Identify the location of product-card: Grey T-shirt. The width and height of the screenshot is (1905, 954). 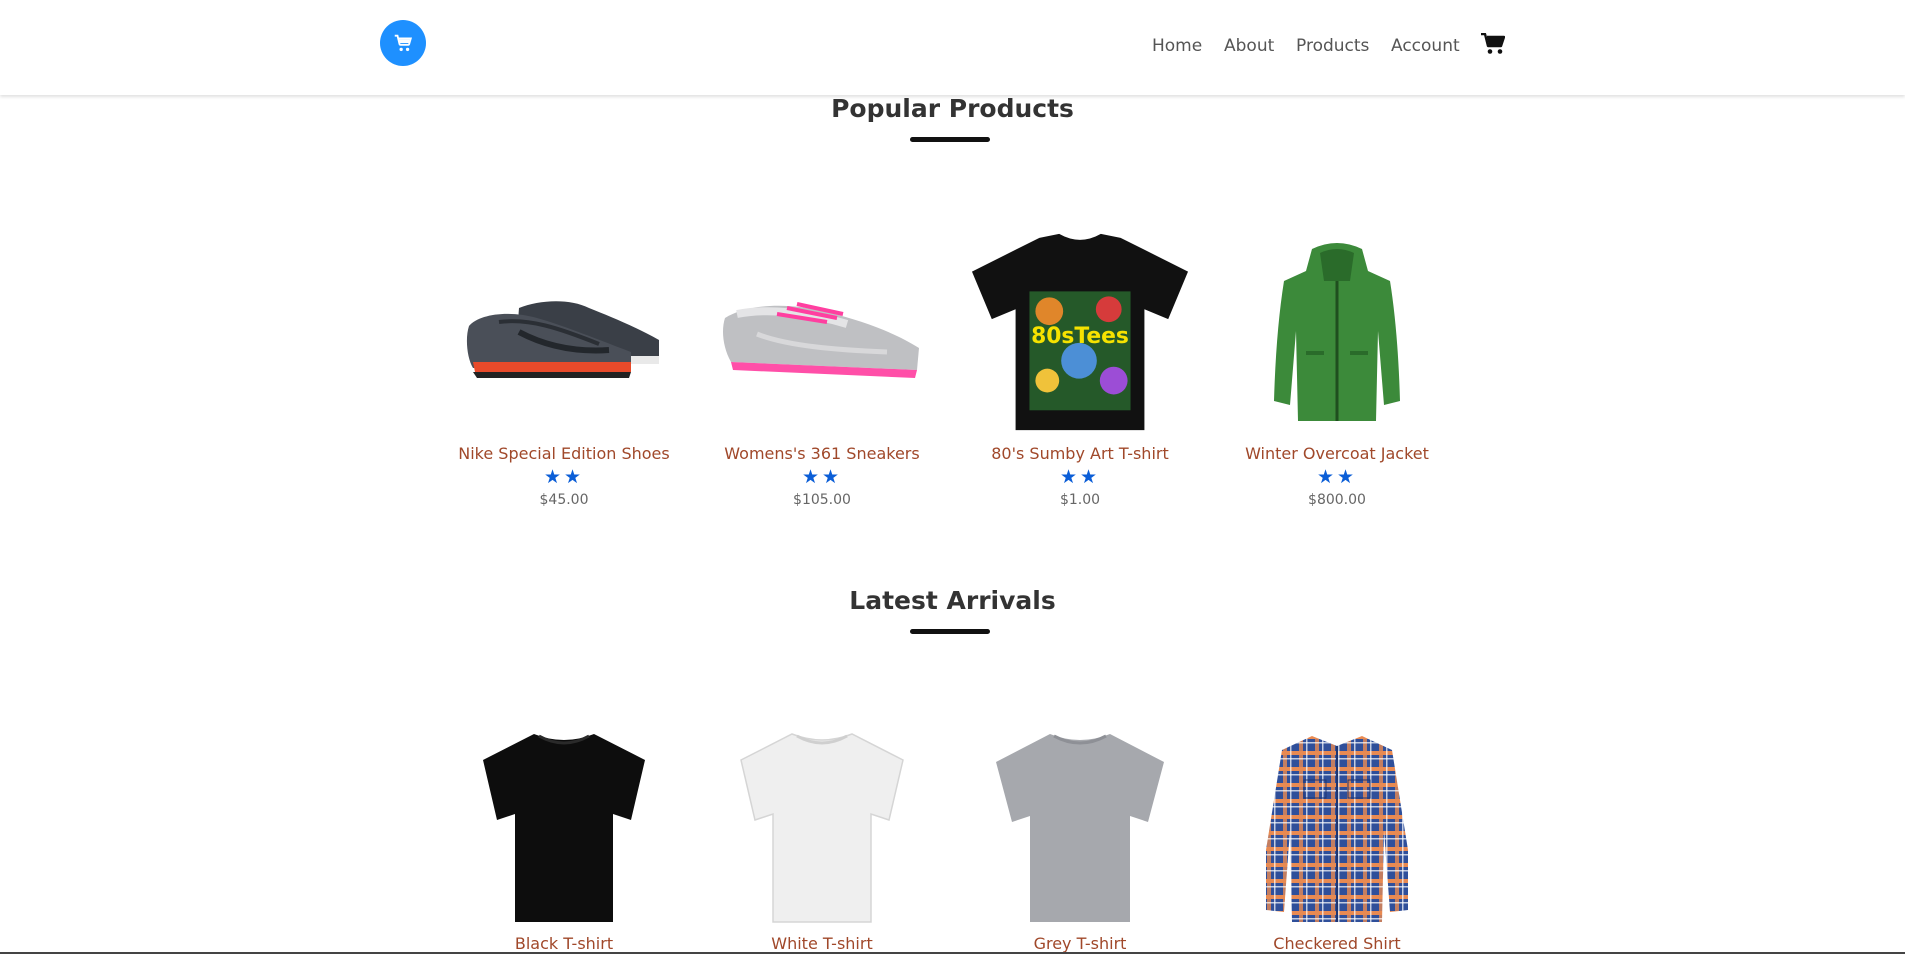
(1080, 837).